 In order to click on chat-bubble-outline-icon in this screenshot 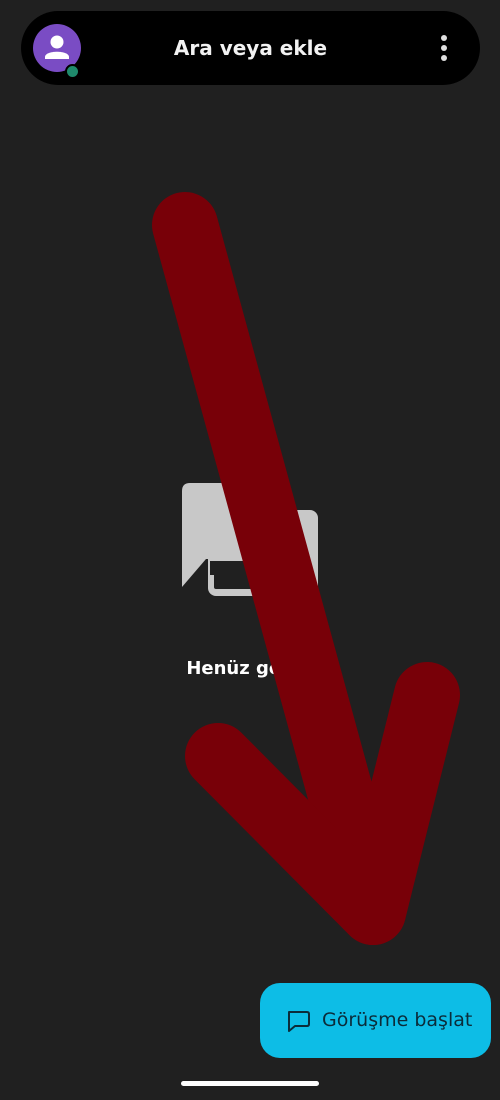, I will do `click(298, 1021)`.